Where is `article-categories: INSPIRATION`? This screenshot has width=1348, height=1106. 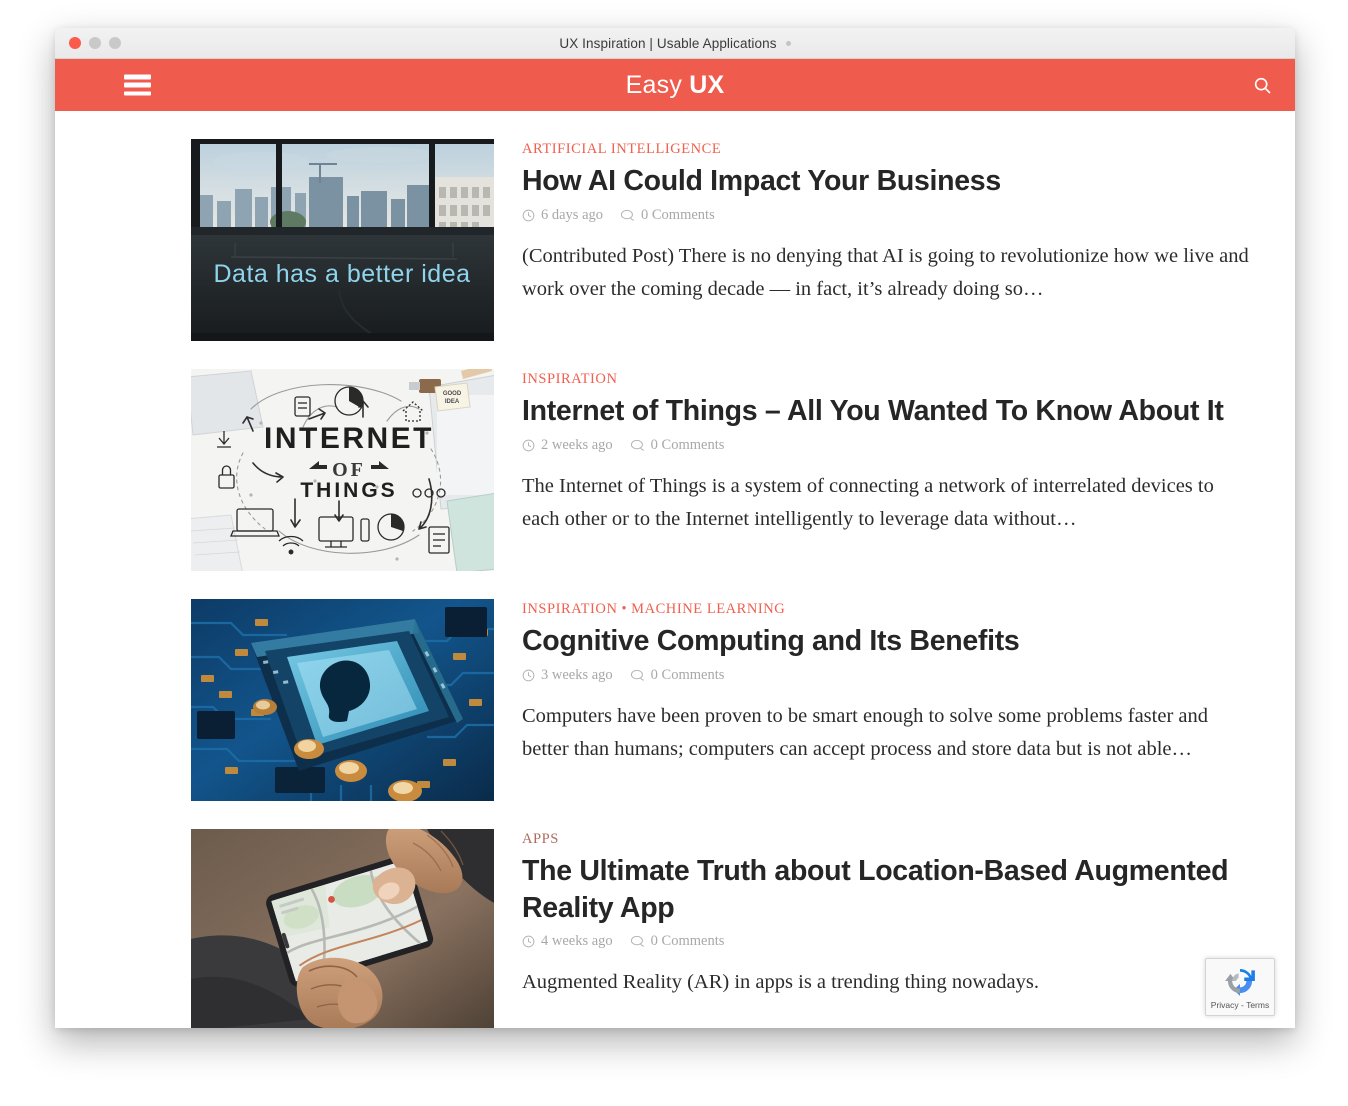
article-categories: INSPIRATION is located at coordinates (888, 379).